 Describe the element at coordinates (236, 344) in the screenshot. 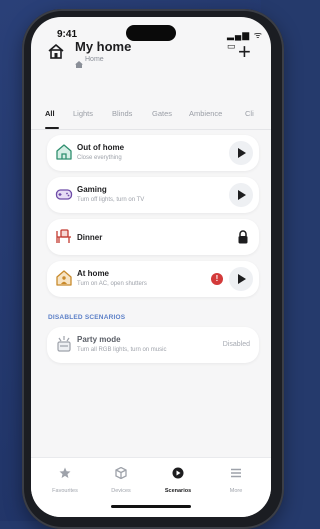

I see `disabled-status: Disabled` at that location.